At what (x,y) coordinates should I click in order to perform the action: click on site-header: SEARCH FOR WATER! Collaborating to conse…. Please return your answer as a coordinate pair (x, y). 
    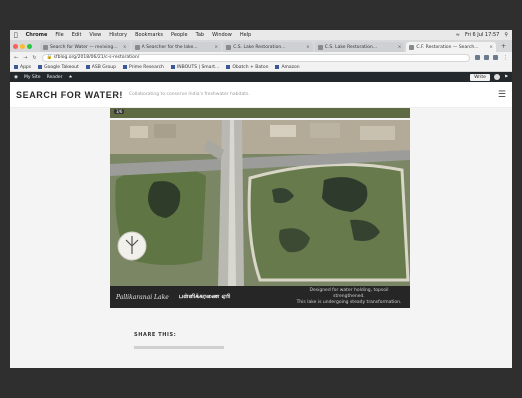
    Looking at the image, I should click on (261, 95).